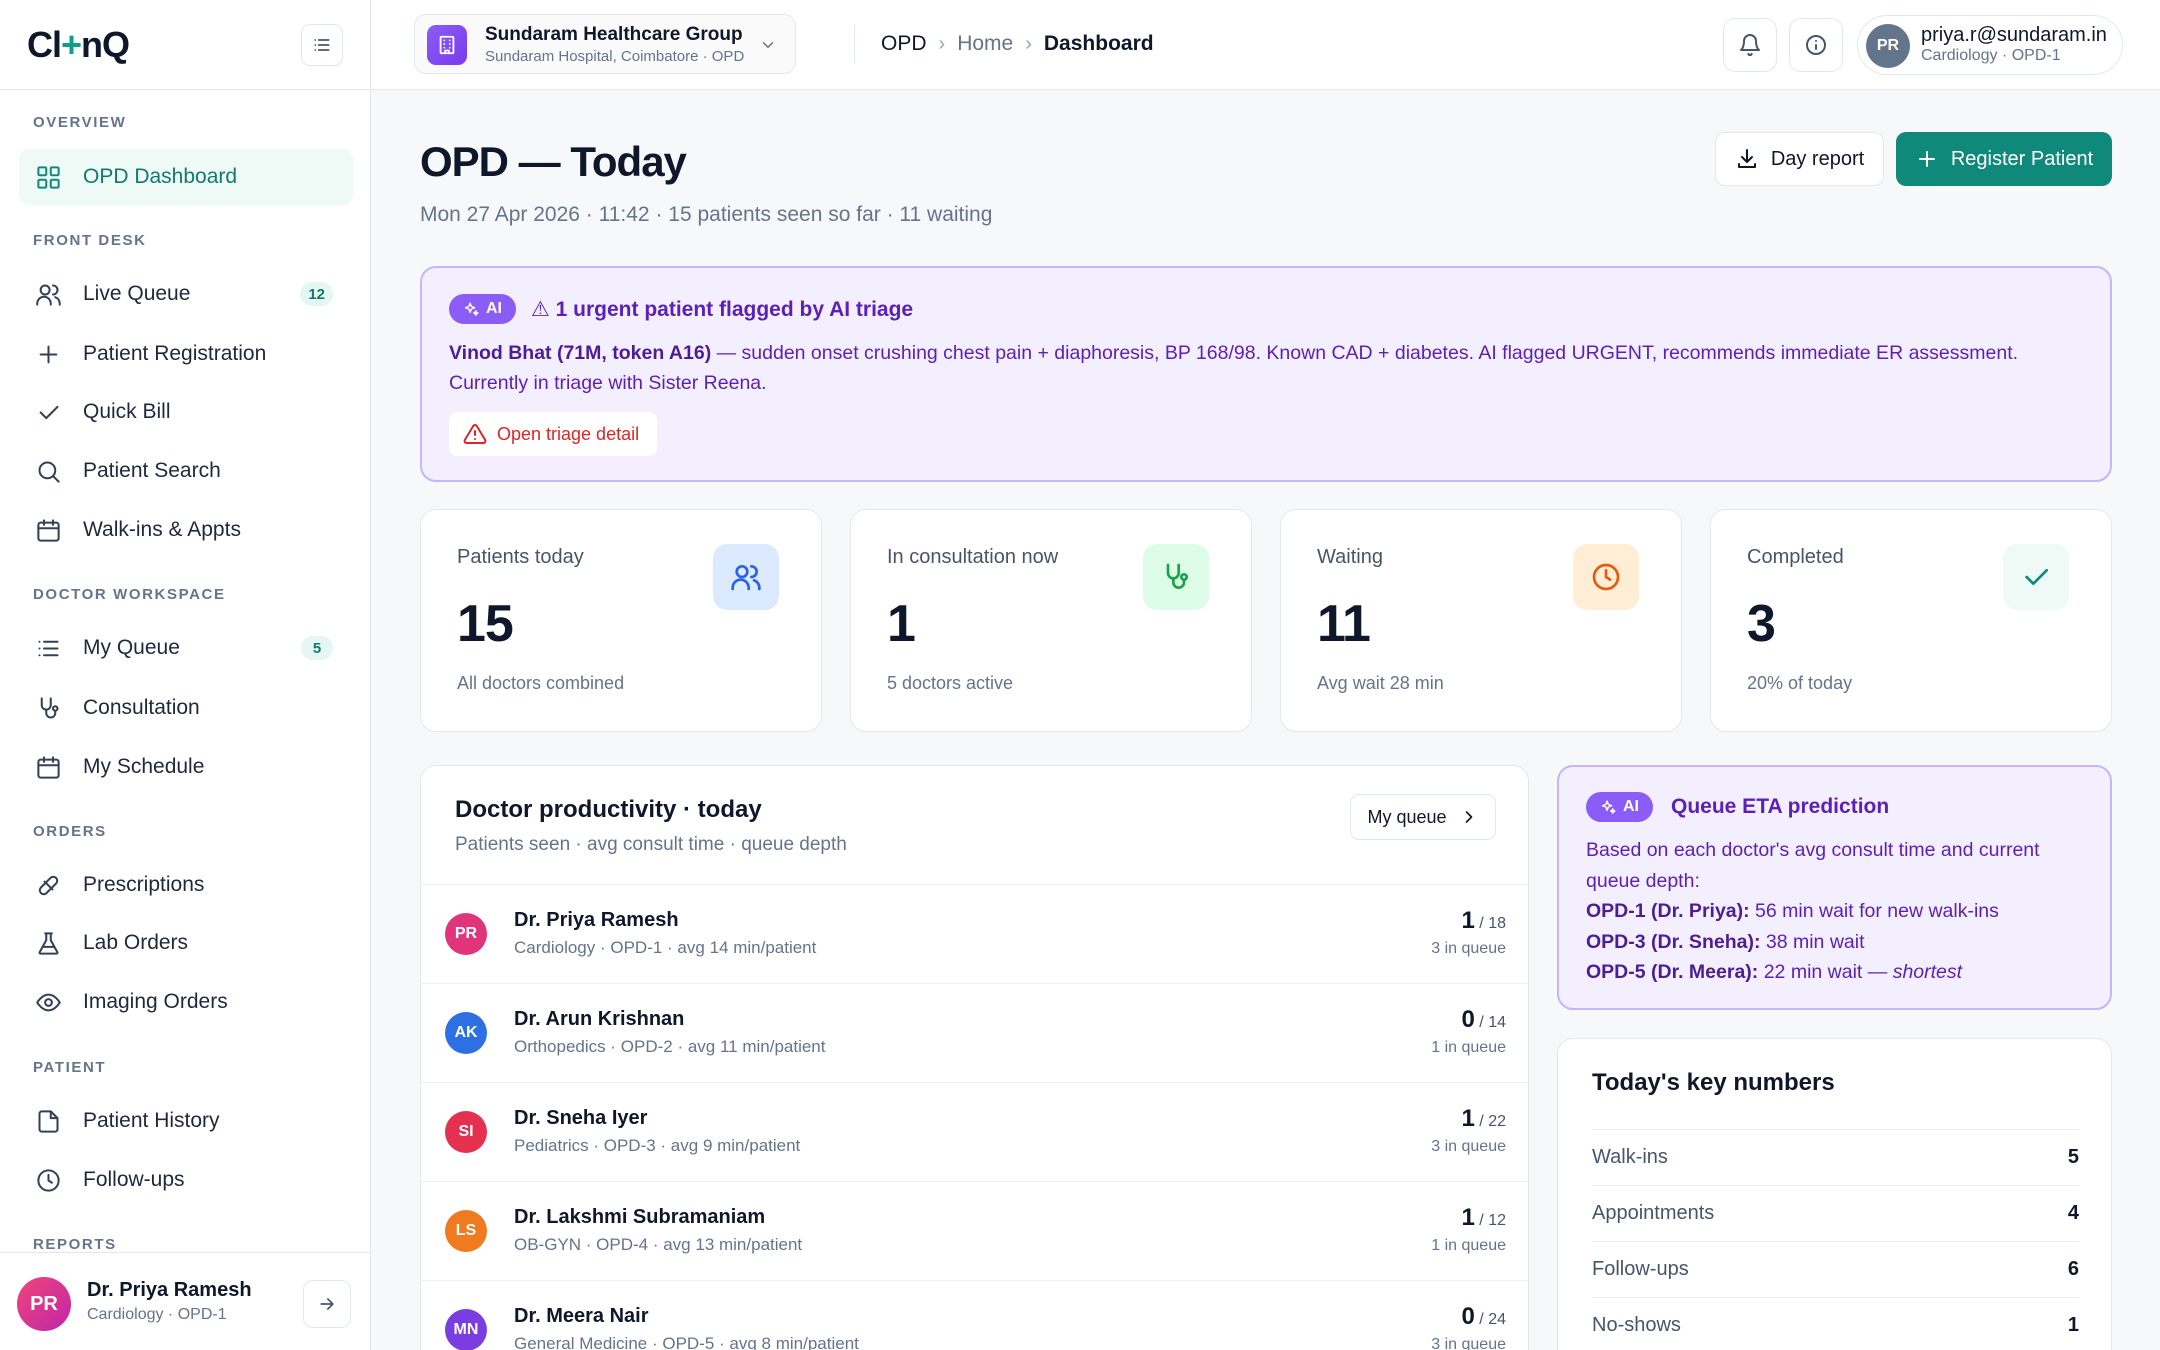  I want to click on open-triage-detail-button: Open triage detail, so click(553, 434).